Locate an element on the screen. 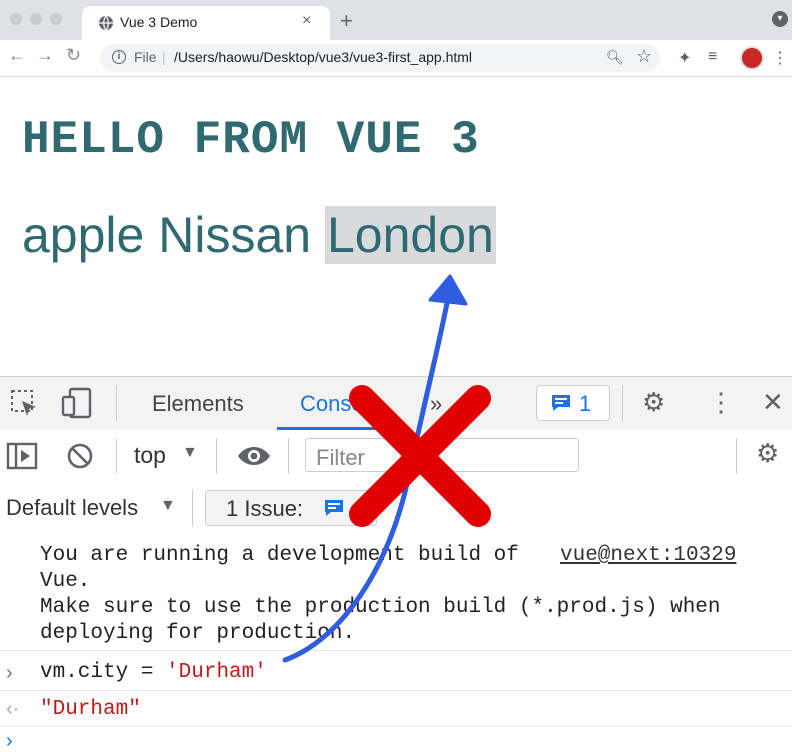  profile-avatar is located at coordinates (752, 58).